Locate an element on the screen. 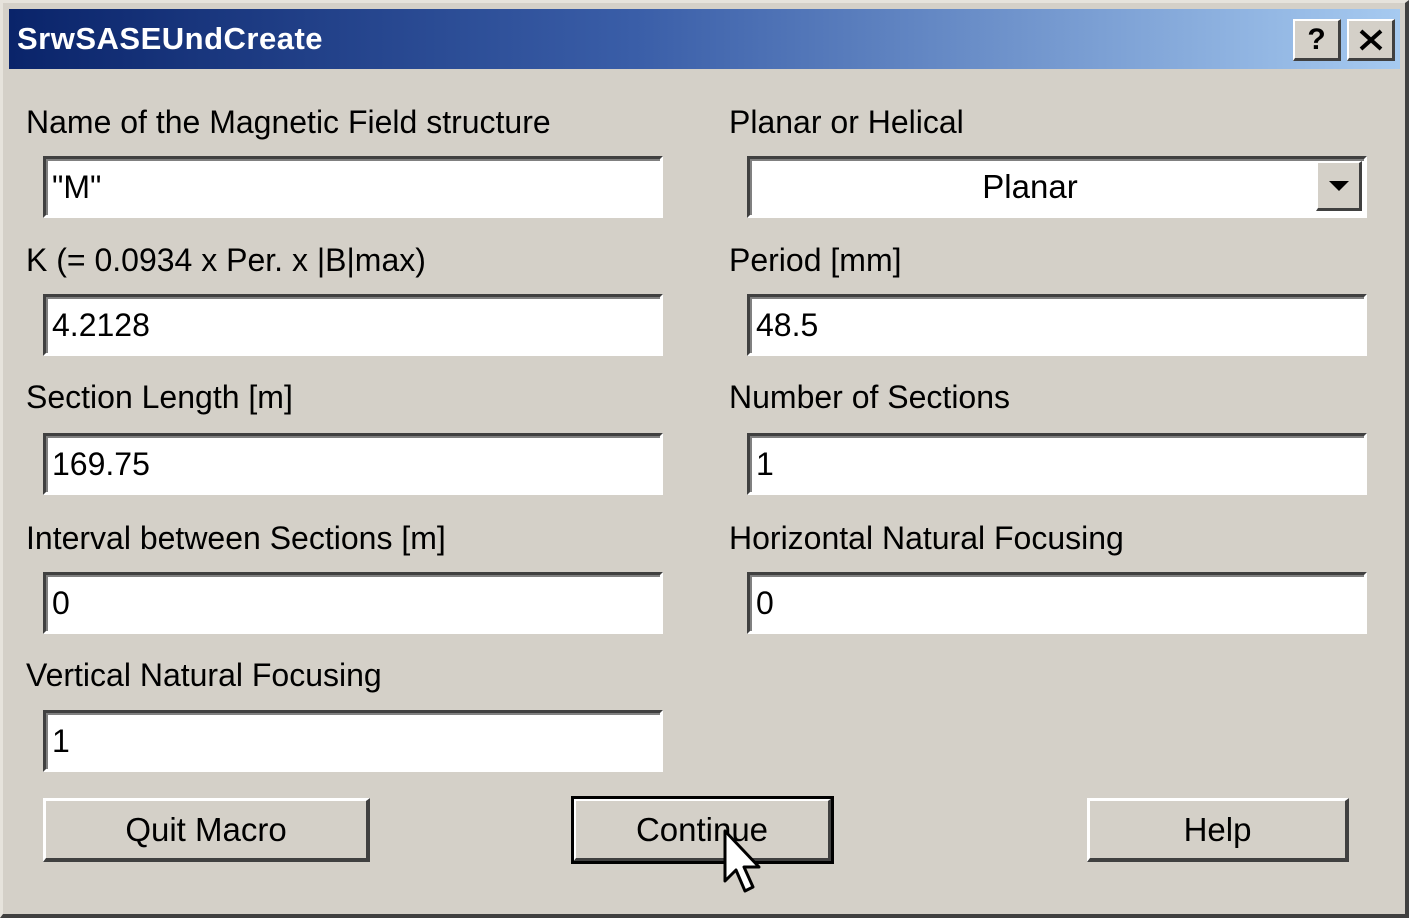  chevron-down-icon is located at coordinates (1338, 185).